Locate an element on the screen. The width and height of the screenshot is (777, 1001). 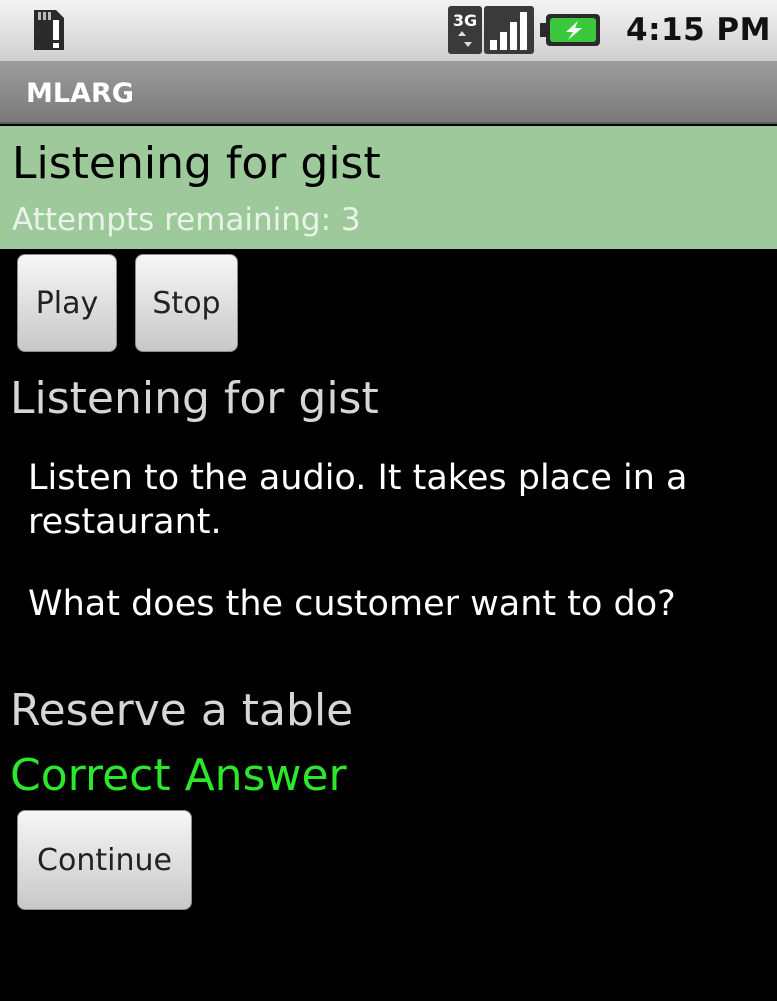
section-title: Listening for gist is located at coordinates (194, 398).